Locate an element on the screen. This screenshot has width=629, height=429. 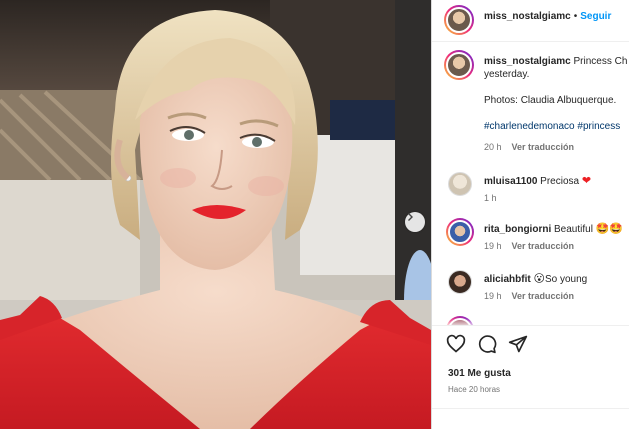
comment-item: aliciahbfit 😮So young is located at coordinates (535, 278).